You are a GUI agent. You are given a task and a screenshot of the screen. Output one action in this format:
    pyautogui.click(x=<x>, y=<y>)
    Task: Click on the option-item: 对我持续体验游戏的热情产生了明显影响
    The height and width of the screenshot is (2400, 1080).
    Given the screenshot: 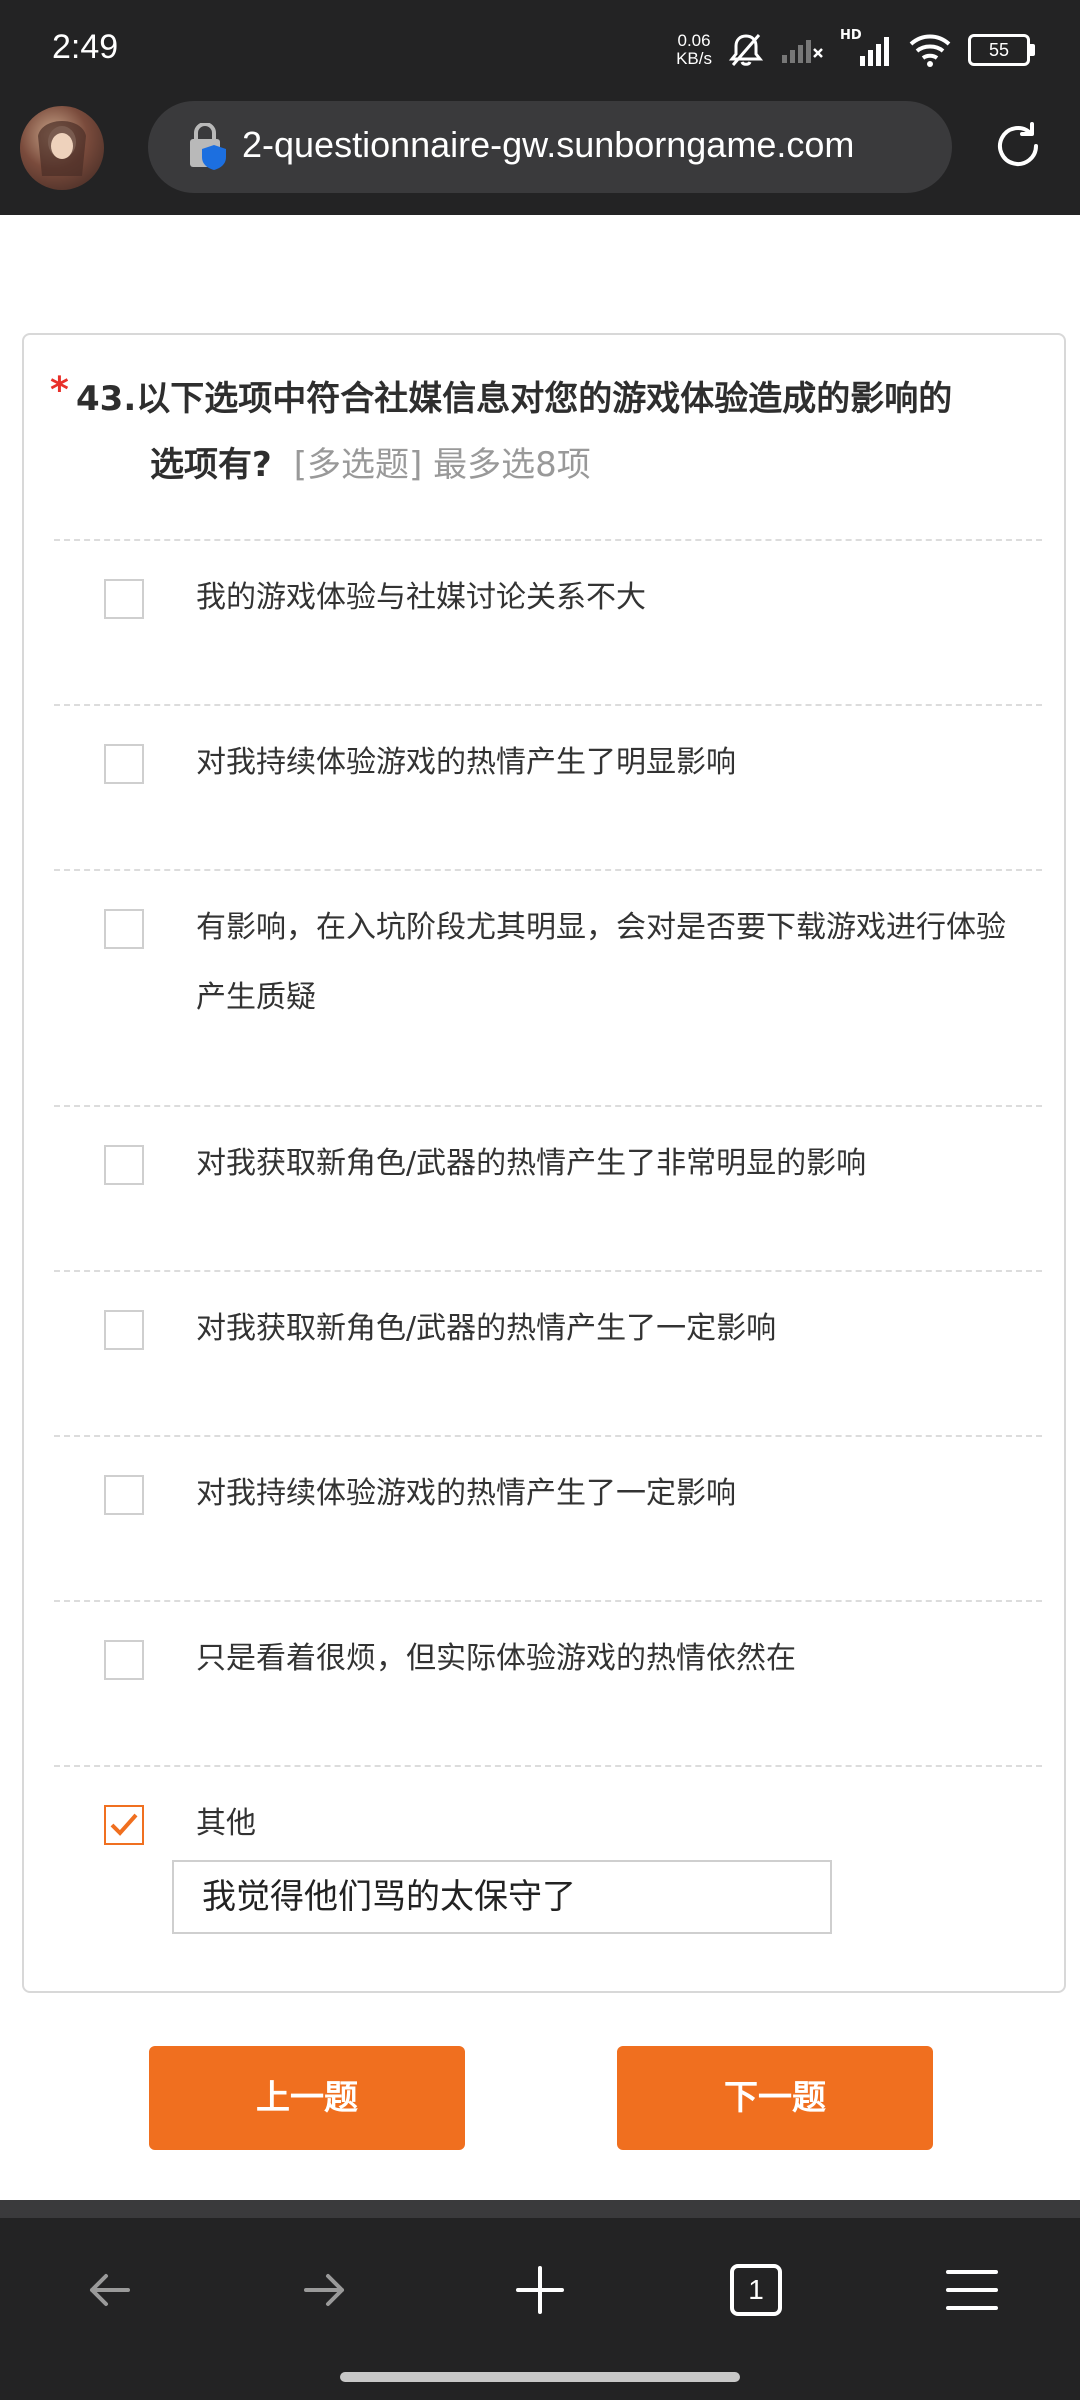 What is the action you would take?
    pyautogui.click(x=548, y=787)
    